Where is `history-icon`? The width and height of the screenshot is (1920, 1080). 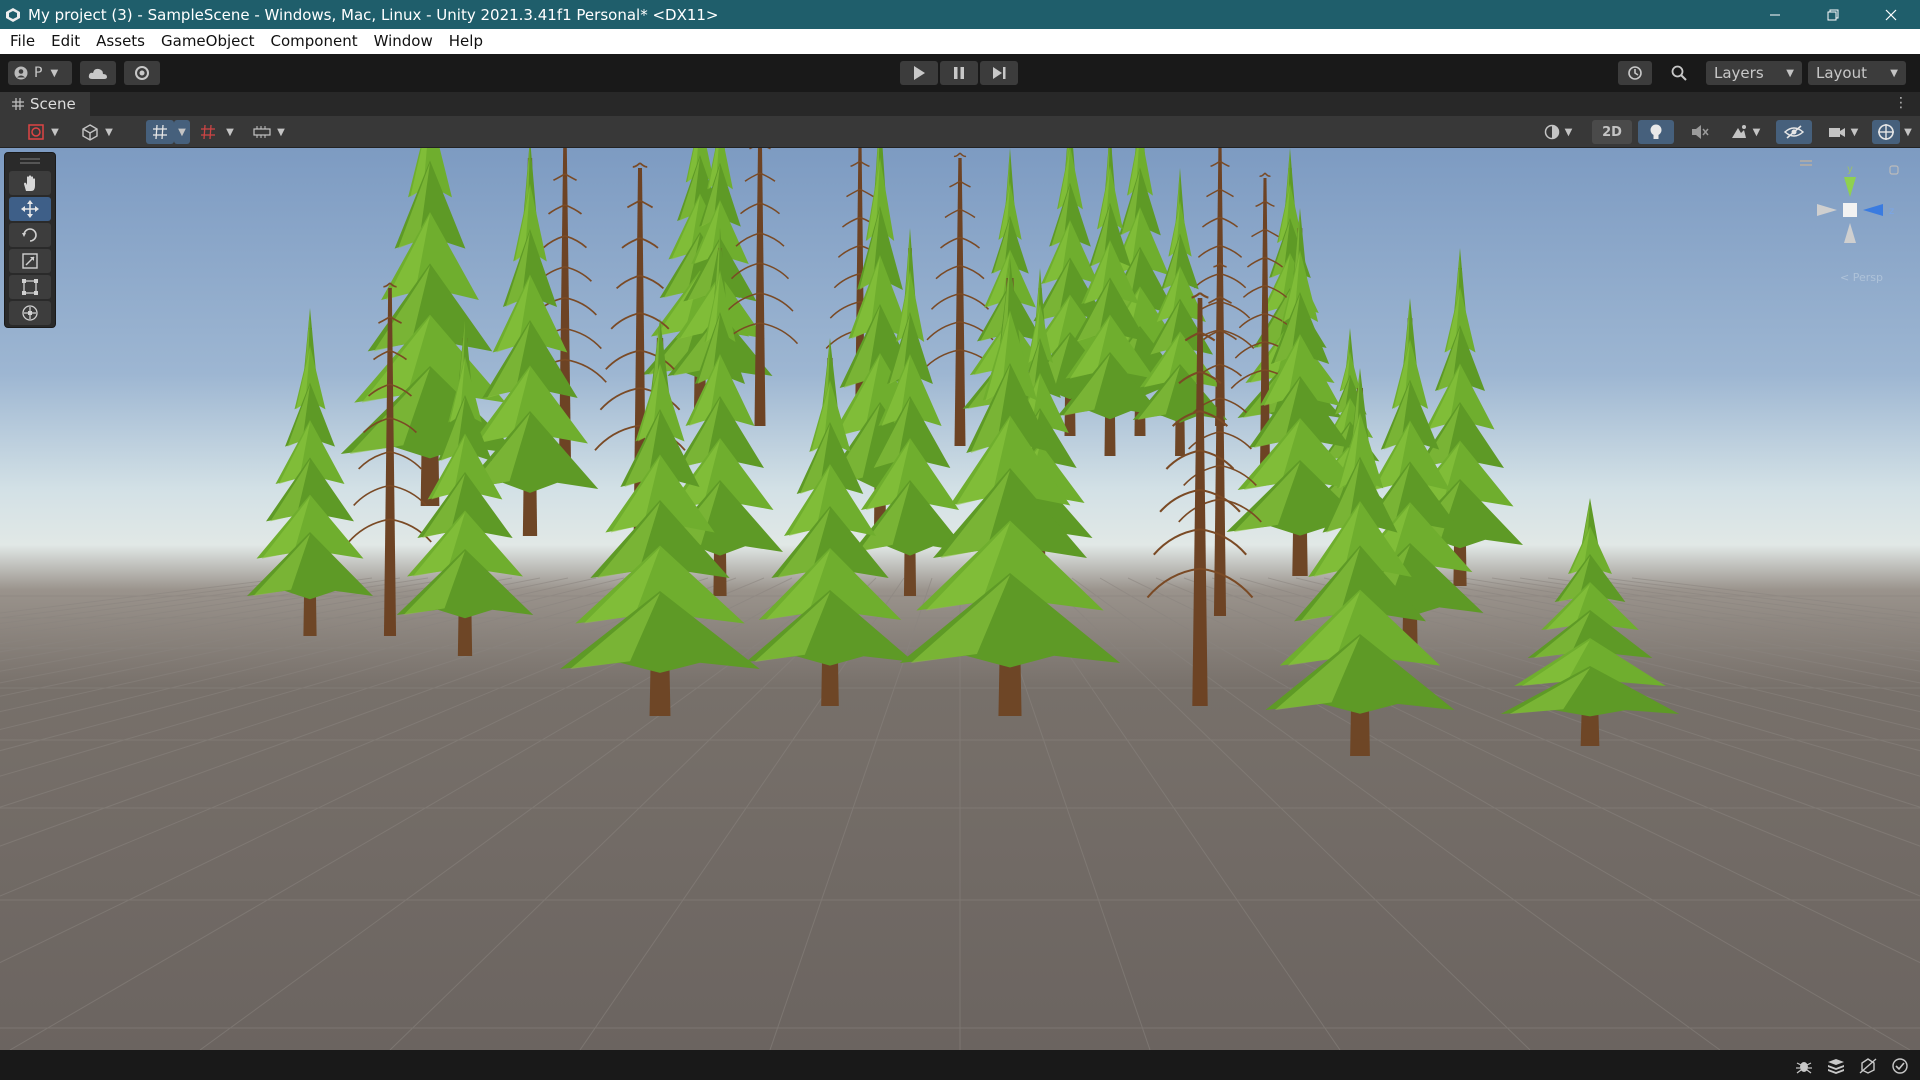 history-icon is located at coordinates (1635, 73).